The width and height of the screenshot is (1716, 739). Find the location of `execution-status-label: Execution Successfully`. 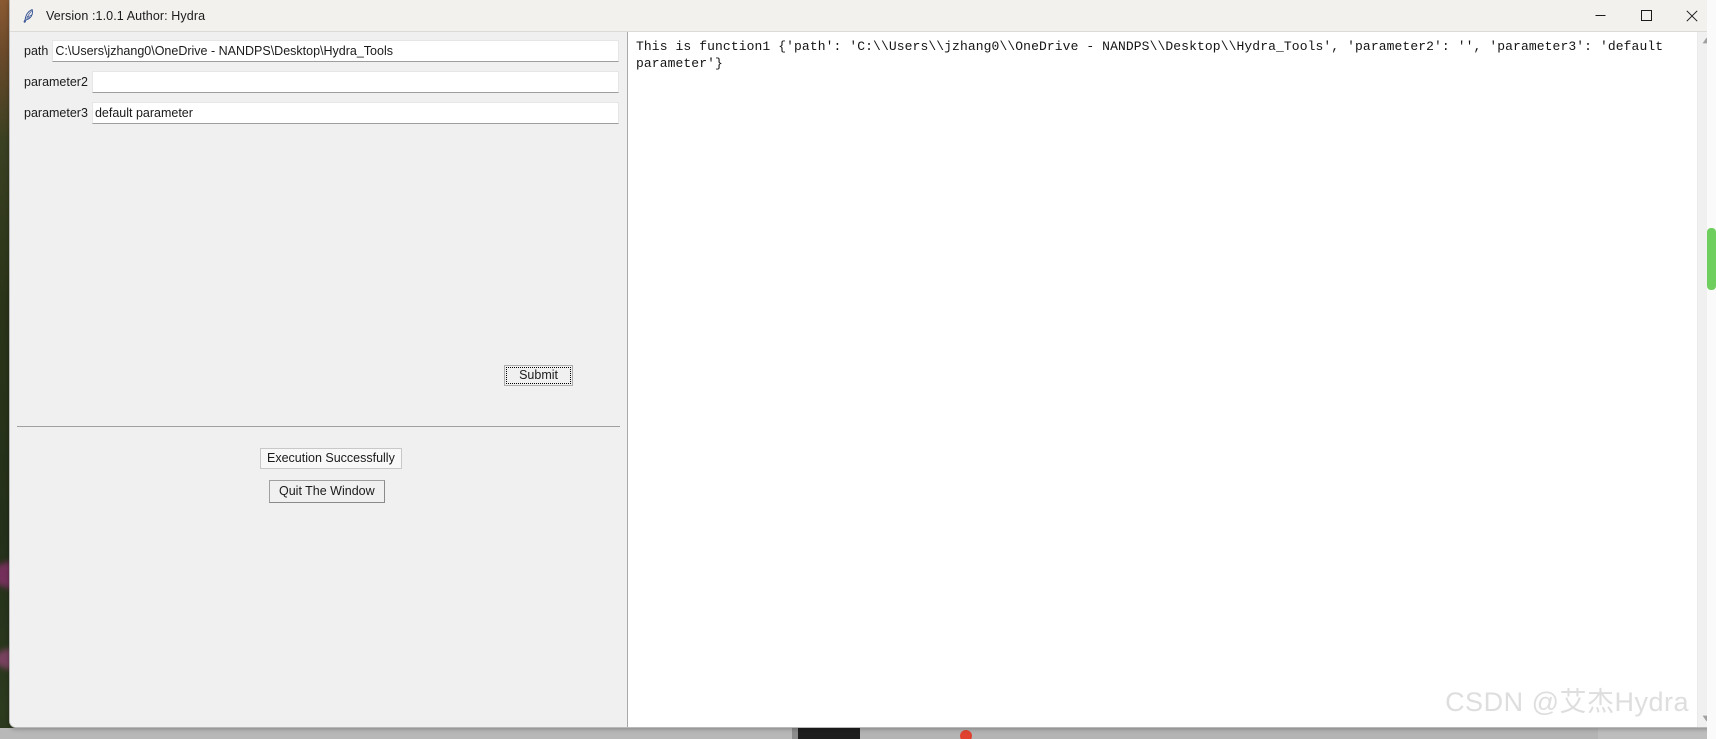

execution-status-label: Execution Successfully is located at coordinates (331, 458).